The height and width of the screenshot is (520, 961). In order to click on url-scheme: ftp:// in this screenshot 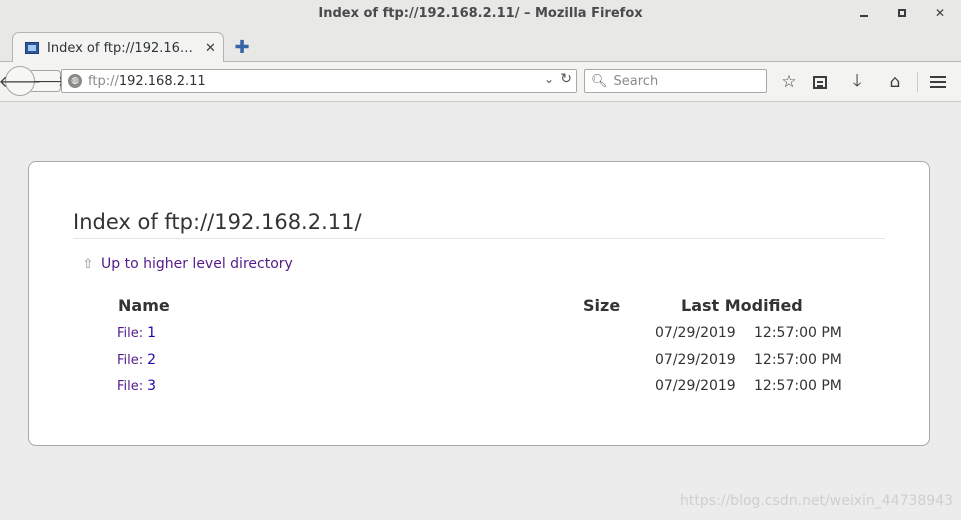, I will do `click(103, 81)`.